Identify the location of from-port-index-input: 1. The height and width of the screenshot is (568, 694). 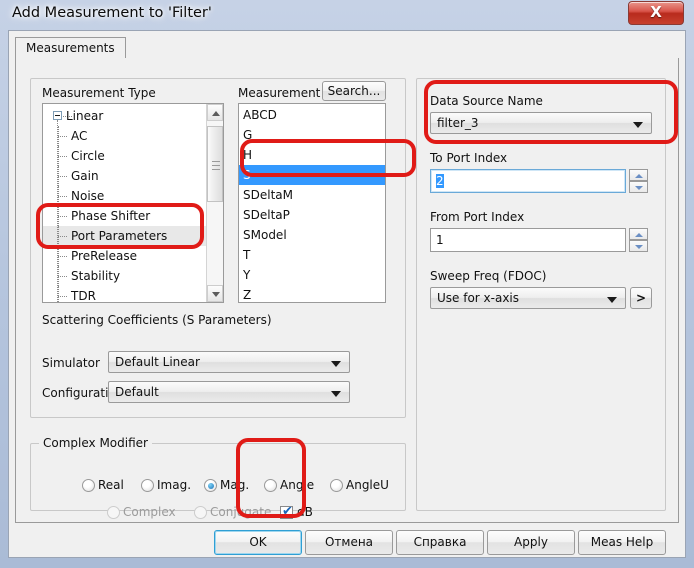
(528, 240).